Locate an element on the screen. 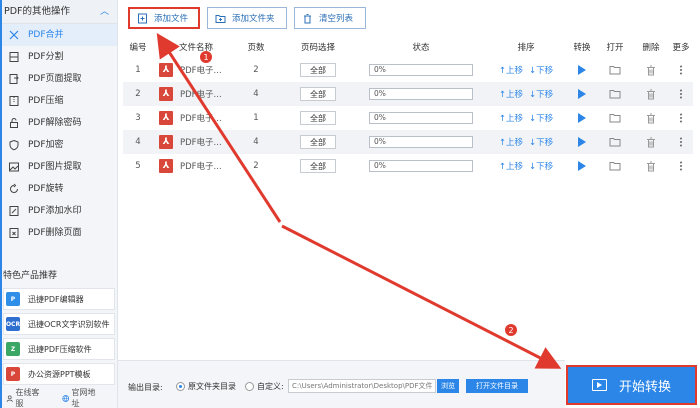 The image size is (700, 408). promo-pdf-editor: P 迅捷PDF编辑器 is located at coordinates (59, 299).